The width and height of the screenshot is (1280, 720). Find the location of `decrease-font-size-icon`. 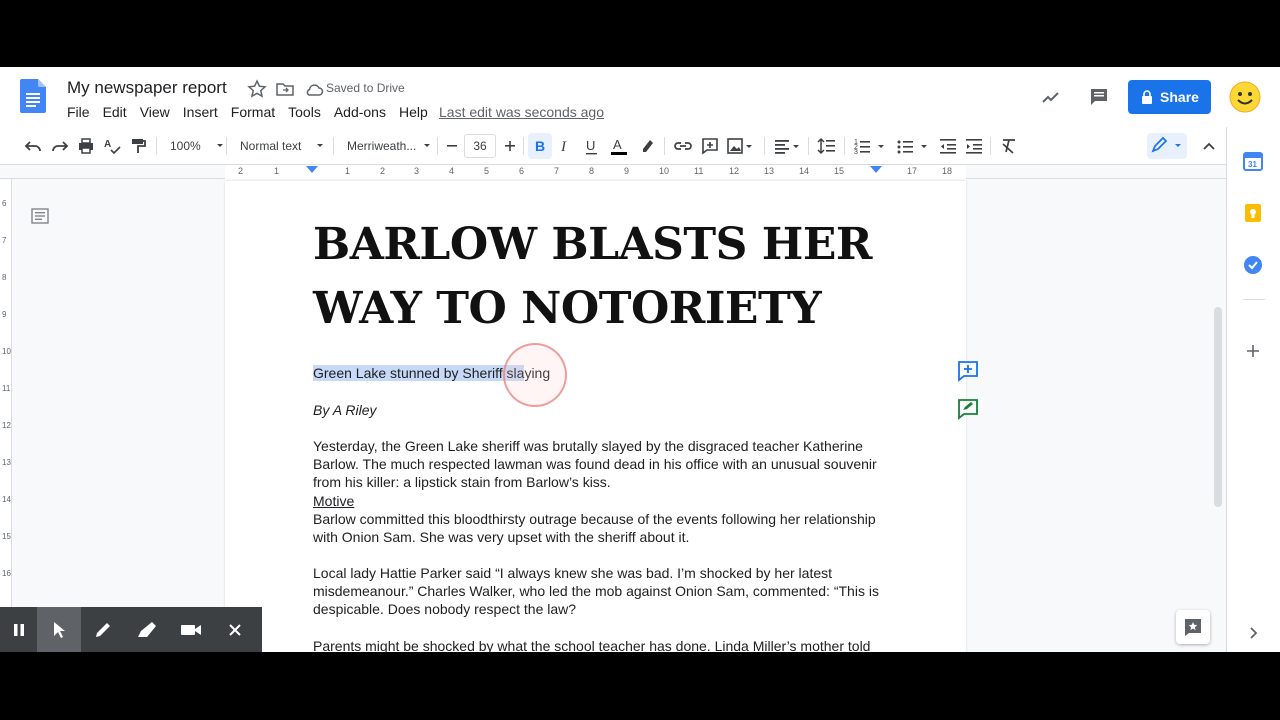

decrease-font-size-icon is located at coordinates (452, 146).